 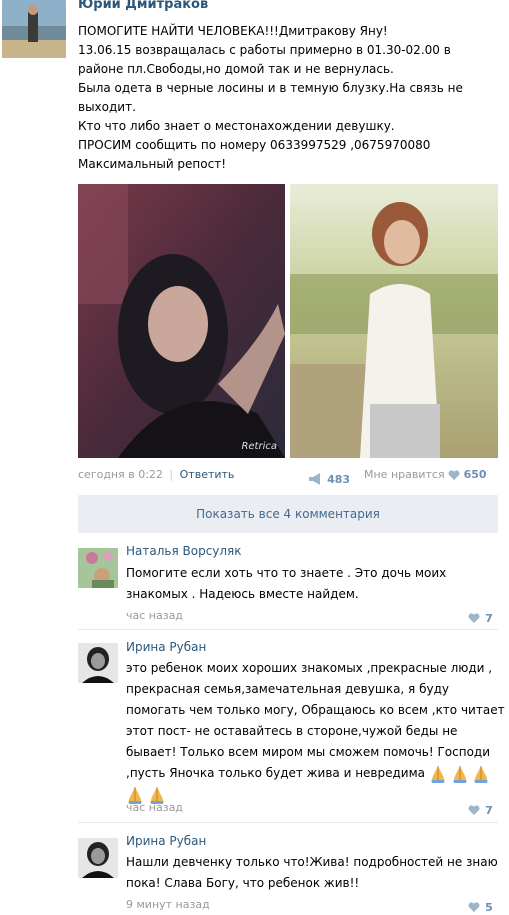 I want to click on repost-count: 483, so click(x=339, y=479).